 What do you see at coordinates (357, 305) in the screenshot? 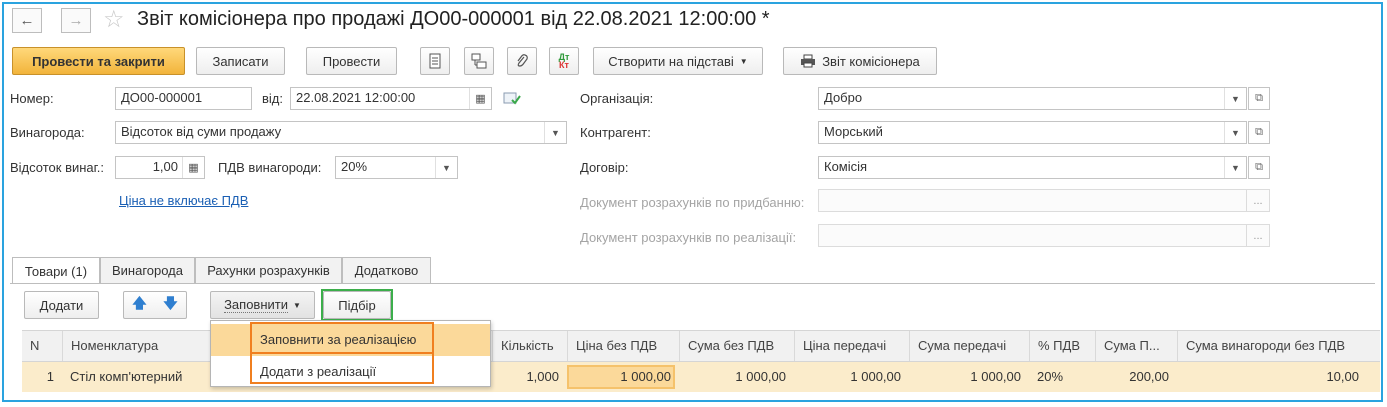
I see `pick-highlight-outline` at bounding box center [357, 305].